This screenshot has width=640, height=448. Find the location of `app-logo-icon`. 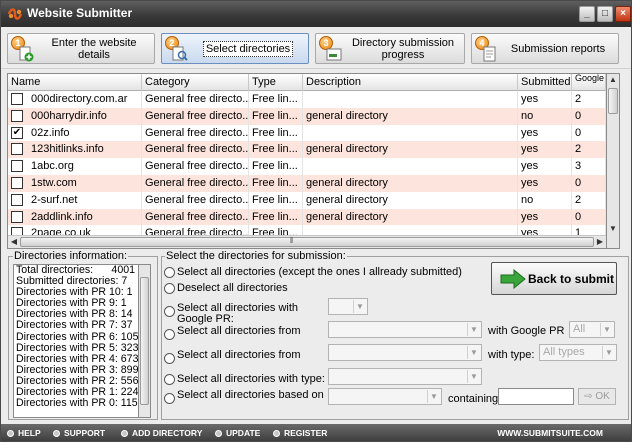

app-logo-icon is located at coordinates (15, 14).